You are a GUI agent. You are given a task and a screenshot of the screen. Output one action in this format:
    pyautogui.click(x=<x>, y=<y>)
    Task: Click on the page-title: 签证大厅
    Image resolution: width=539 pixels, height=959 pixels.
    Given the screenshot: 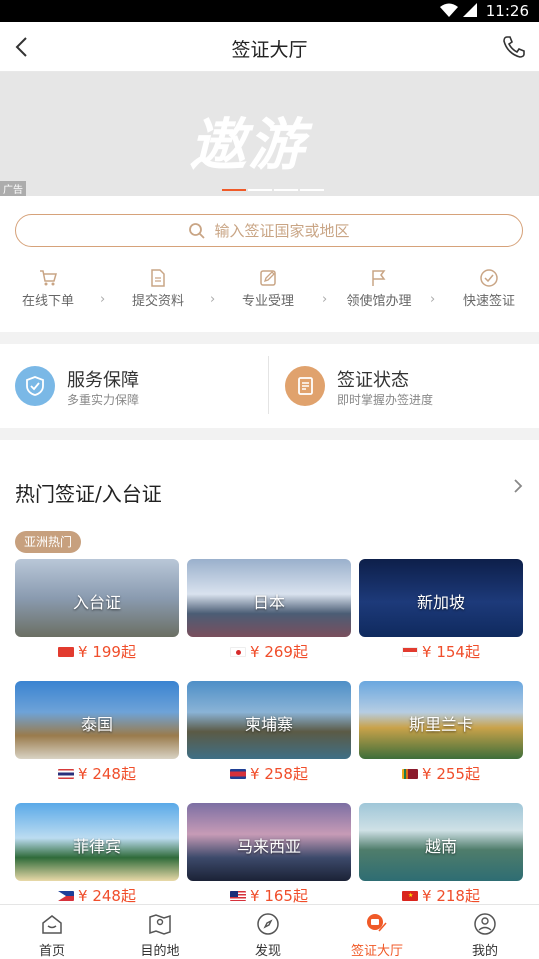 What is the action you would take?
    pyautogui.click(x=269, y=50)
    